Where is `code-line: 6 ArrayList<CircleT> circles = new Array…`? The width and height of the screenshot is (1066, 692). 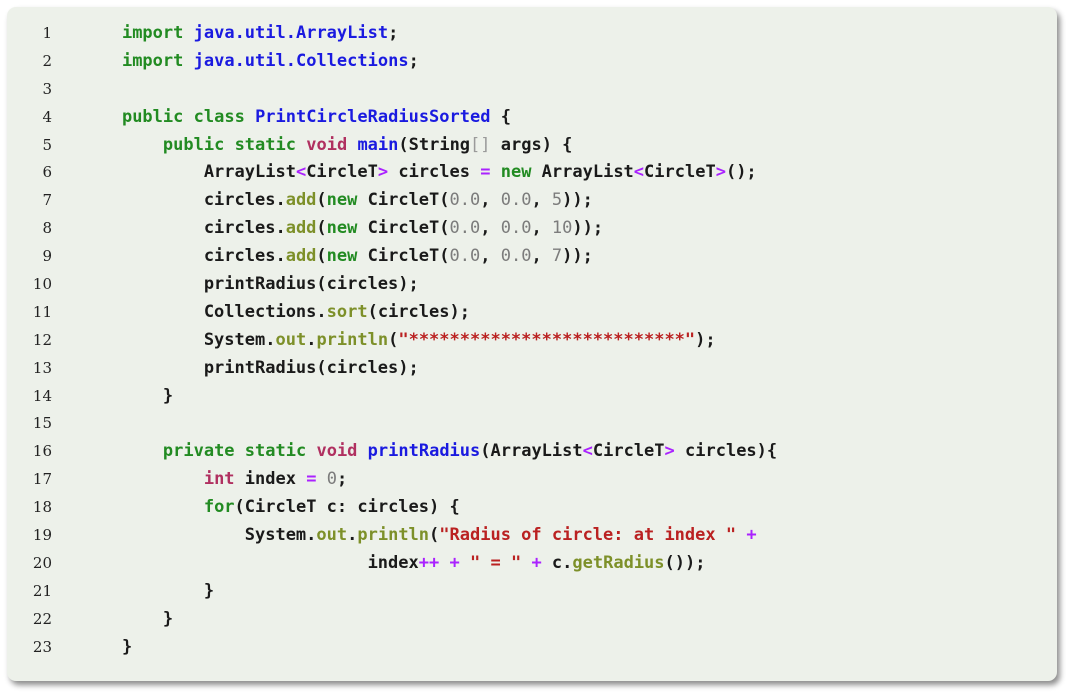 code-line: 6 ArrayList<CircleT> circles = new Array… is located at coordinates (532, 173).